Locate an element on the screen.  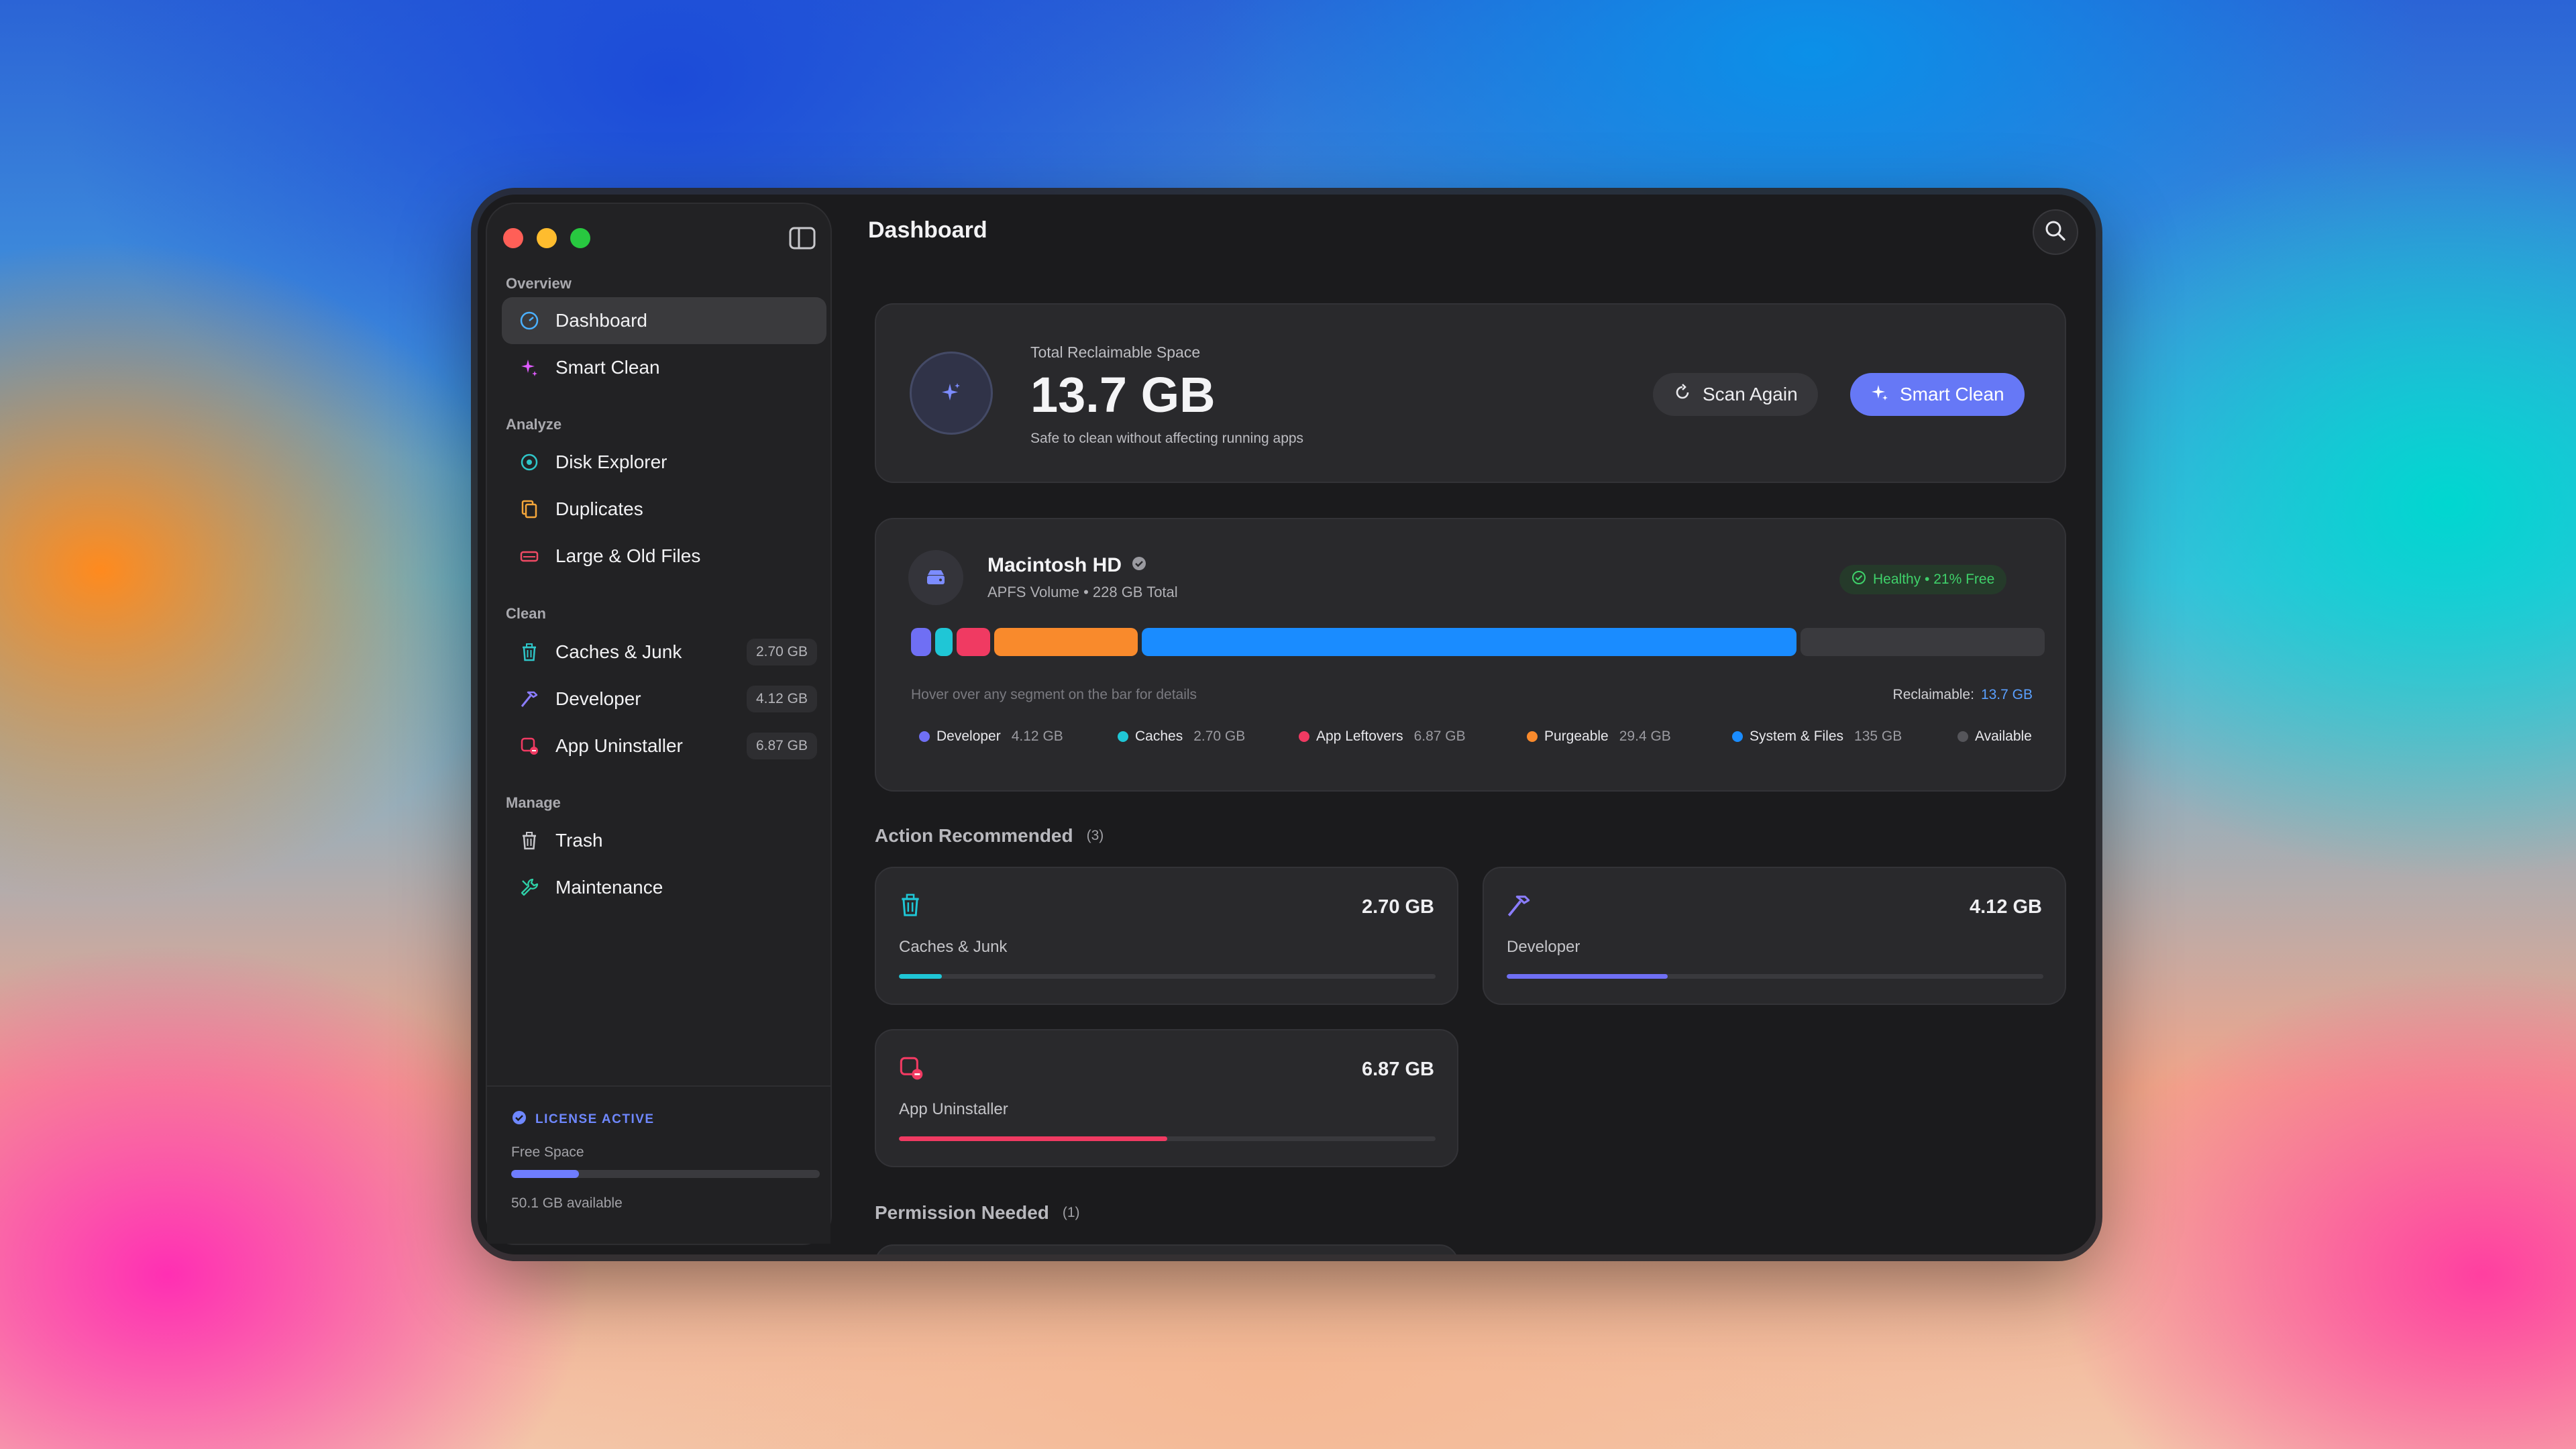
license-status: LICENSE ACTIVE is located at coordinates (583, 1119).